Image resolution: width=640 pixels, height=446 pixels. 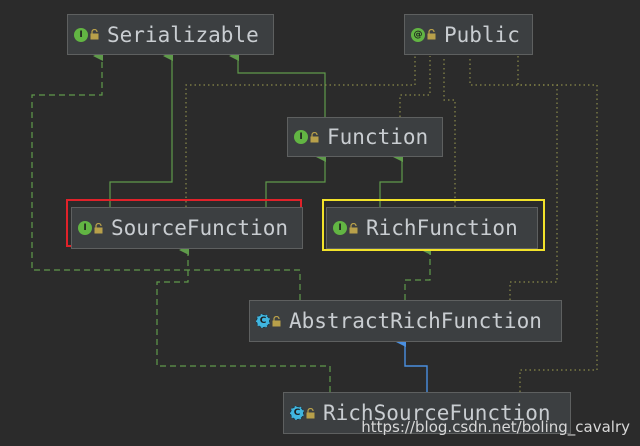 What do you see at coordinates (200, 228) in the screenshot?
I see `node-label: SourceFunction` at bounding box center [200, 228].